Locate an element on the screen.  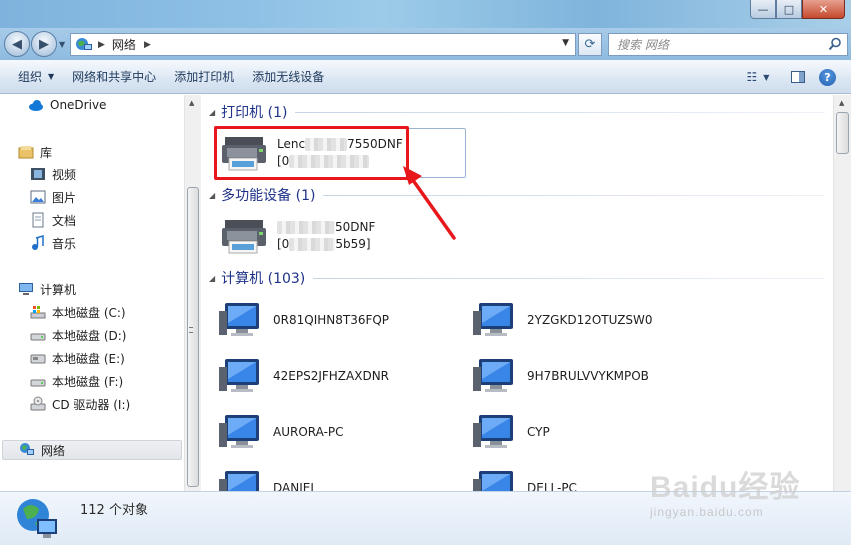
multifunction-address: [0 is located at coordinates (283, 244).